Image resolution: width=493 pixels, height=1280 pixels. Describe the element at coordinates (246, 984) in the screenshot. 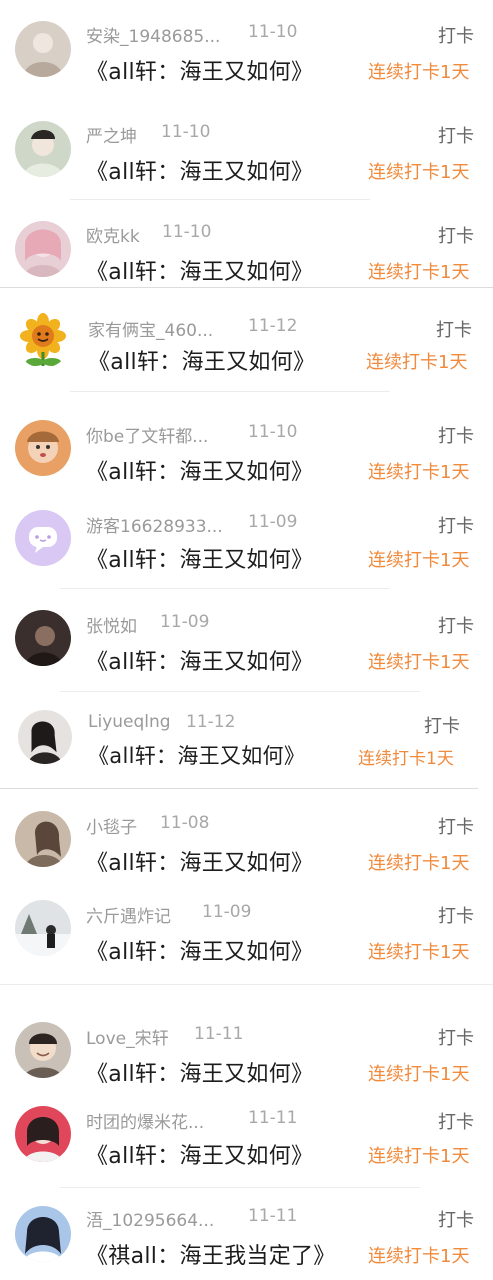

I see `divider` at that location.